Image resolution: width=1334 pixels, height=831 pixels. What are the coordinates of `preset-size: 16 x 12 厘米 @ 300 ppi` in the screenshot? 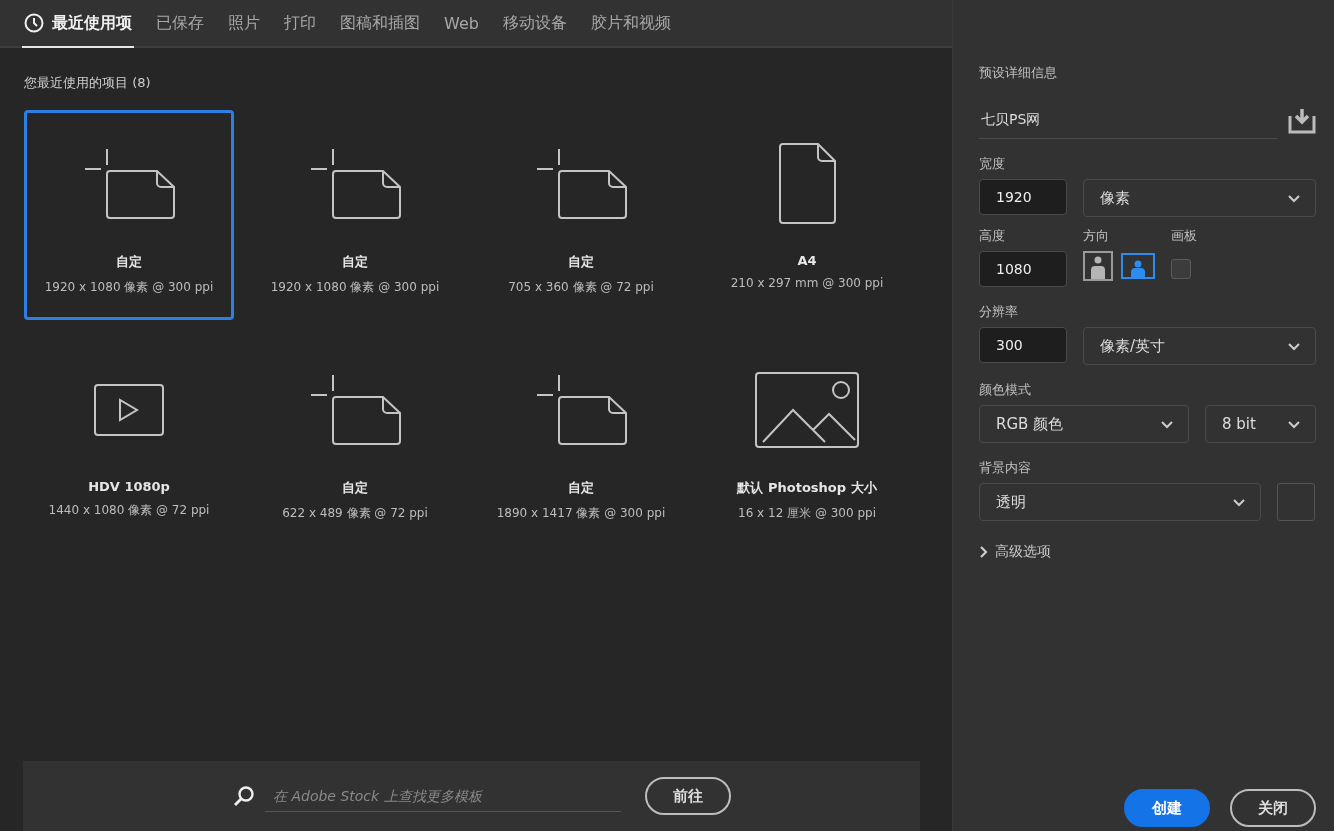 It's located at (807, 513).